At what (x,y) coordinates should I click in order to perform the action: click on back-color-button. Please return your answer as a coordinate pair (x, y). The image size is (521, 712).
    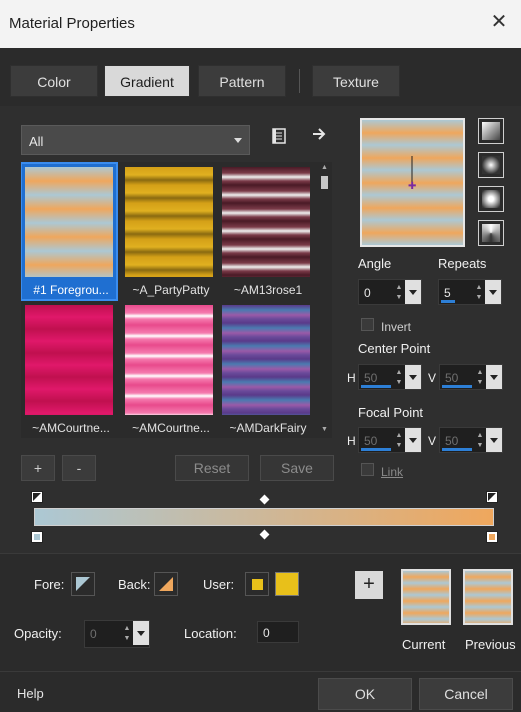
    Looking at the image, I should click on (166, 584).